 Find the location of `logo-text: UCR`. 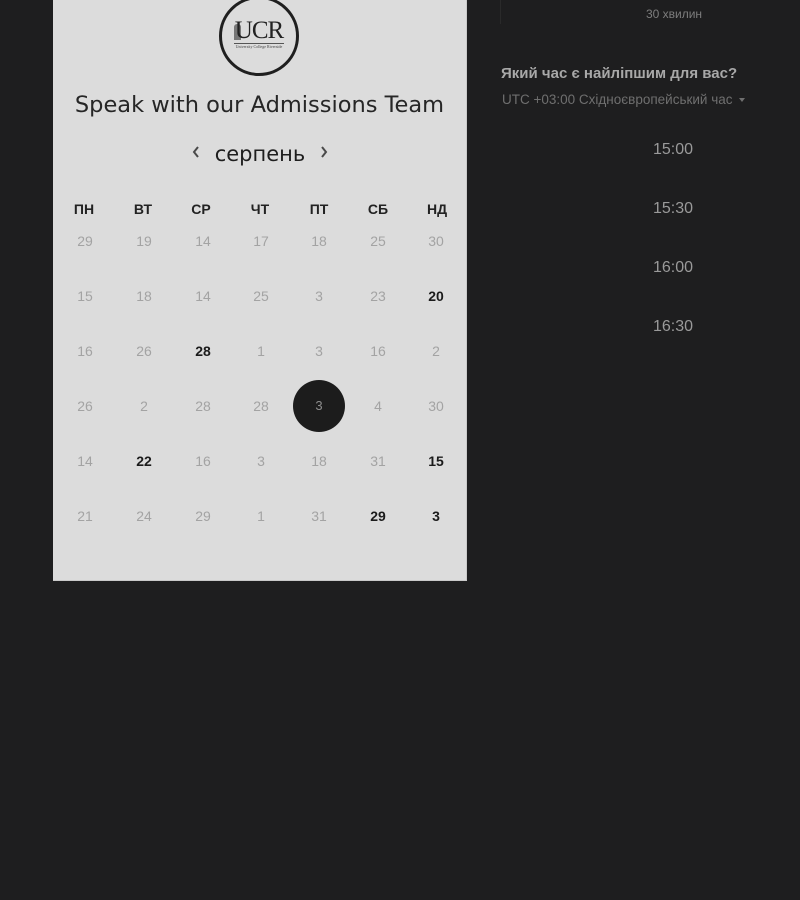

logo-text: UCR is located at coordinates (259, 30).